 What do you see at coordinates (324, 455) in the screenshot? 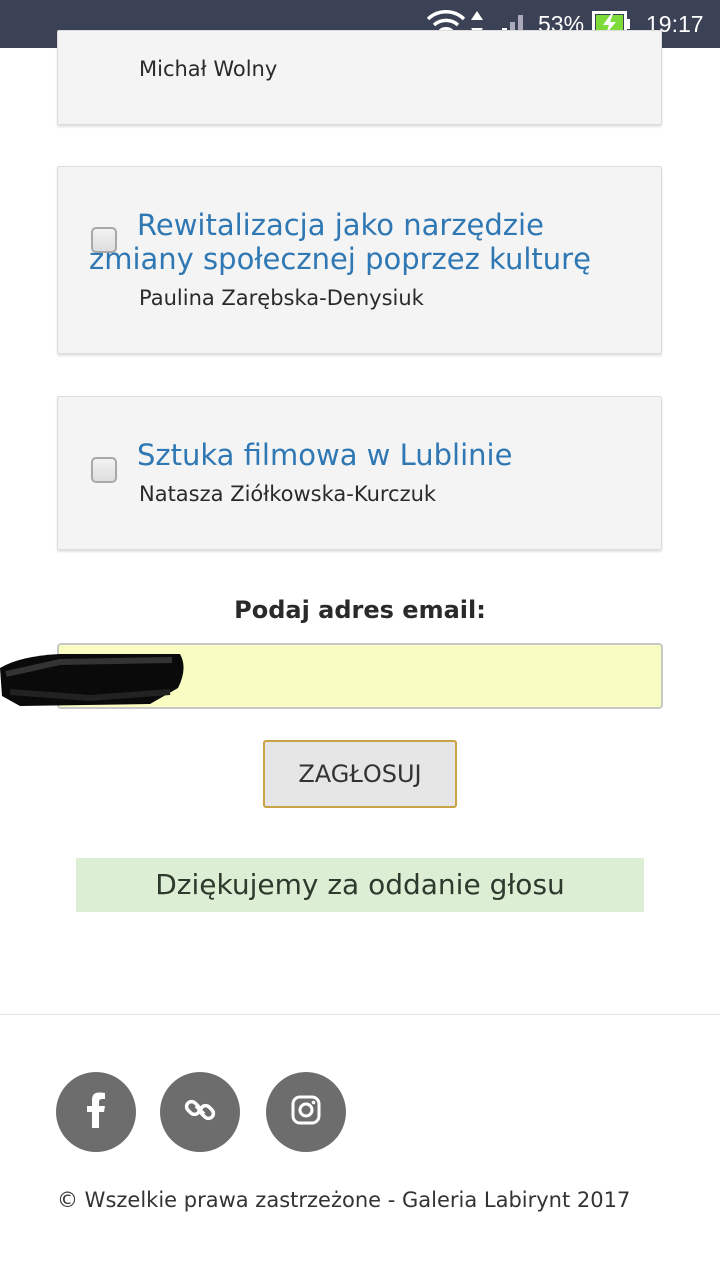
I see `candidate-title: Sztuka filmowa w Lublinie` at bounding box center [324, 455].